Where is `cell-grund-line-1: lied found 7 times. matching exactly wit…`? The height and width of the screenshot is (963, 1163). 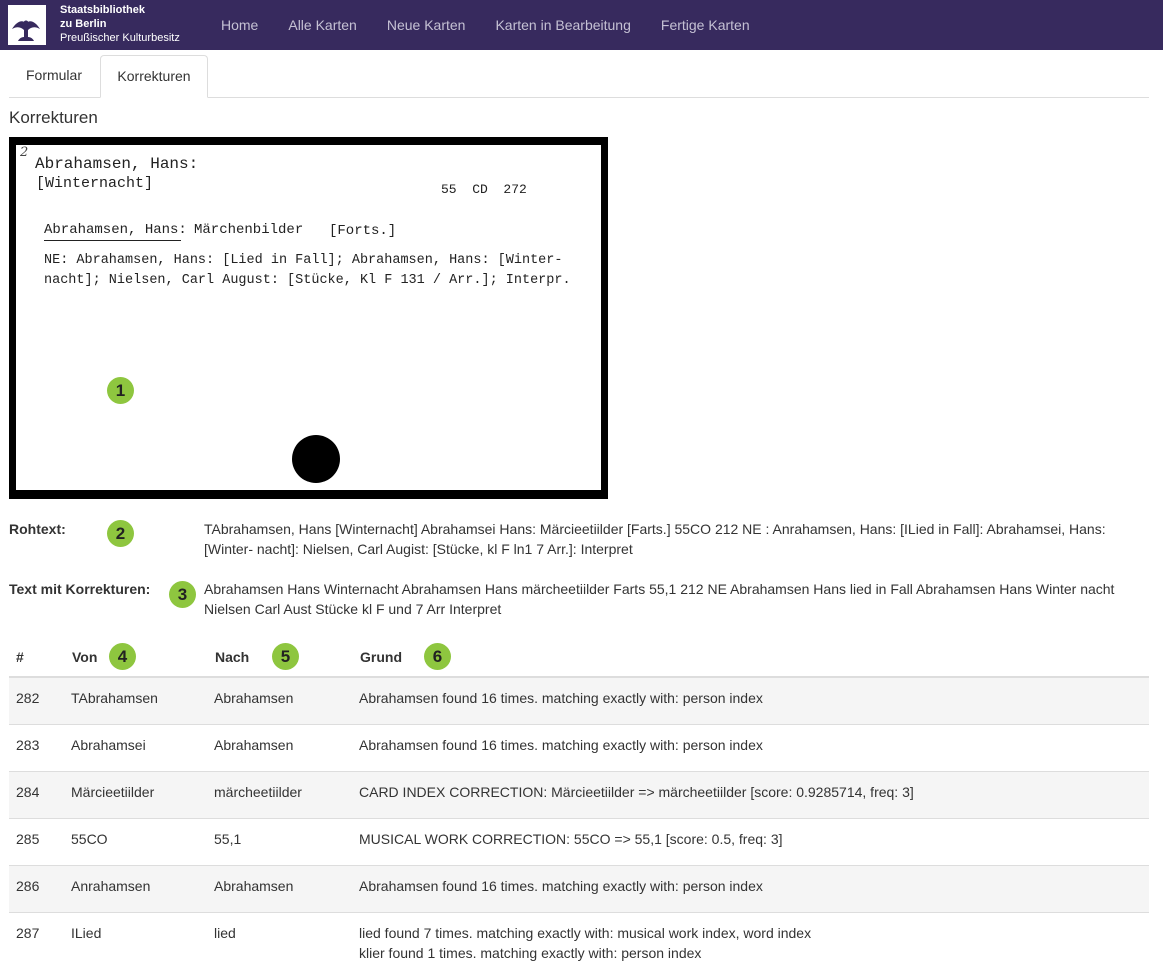 cell-grund-line-1: lied found 7 times. matching exactly wit… is located at coordinates (585, 933).